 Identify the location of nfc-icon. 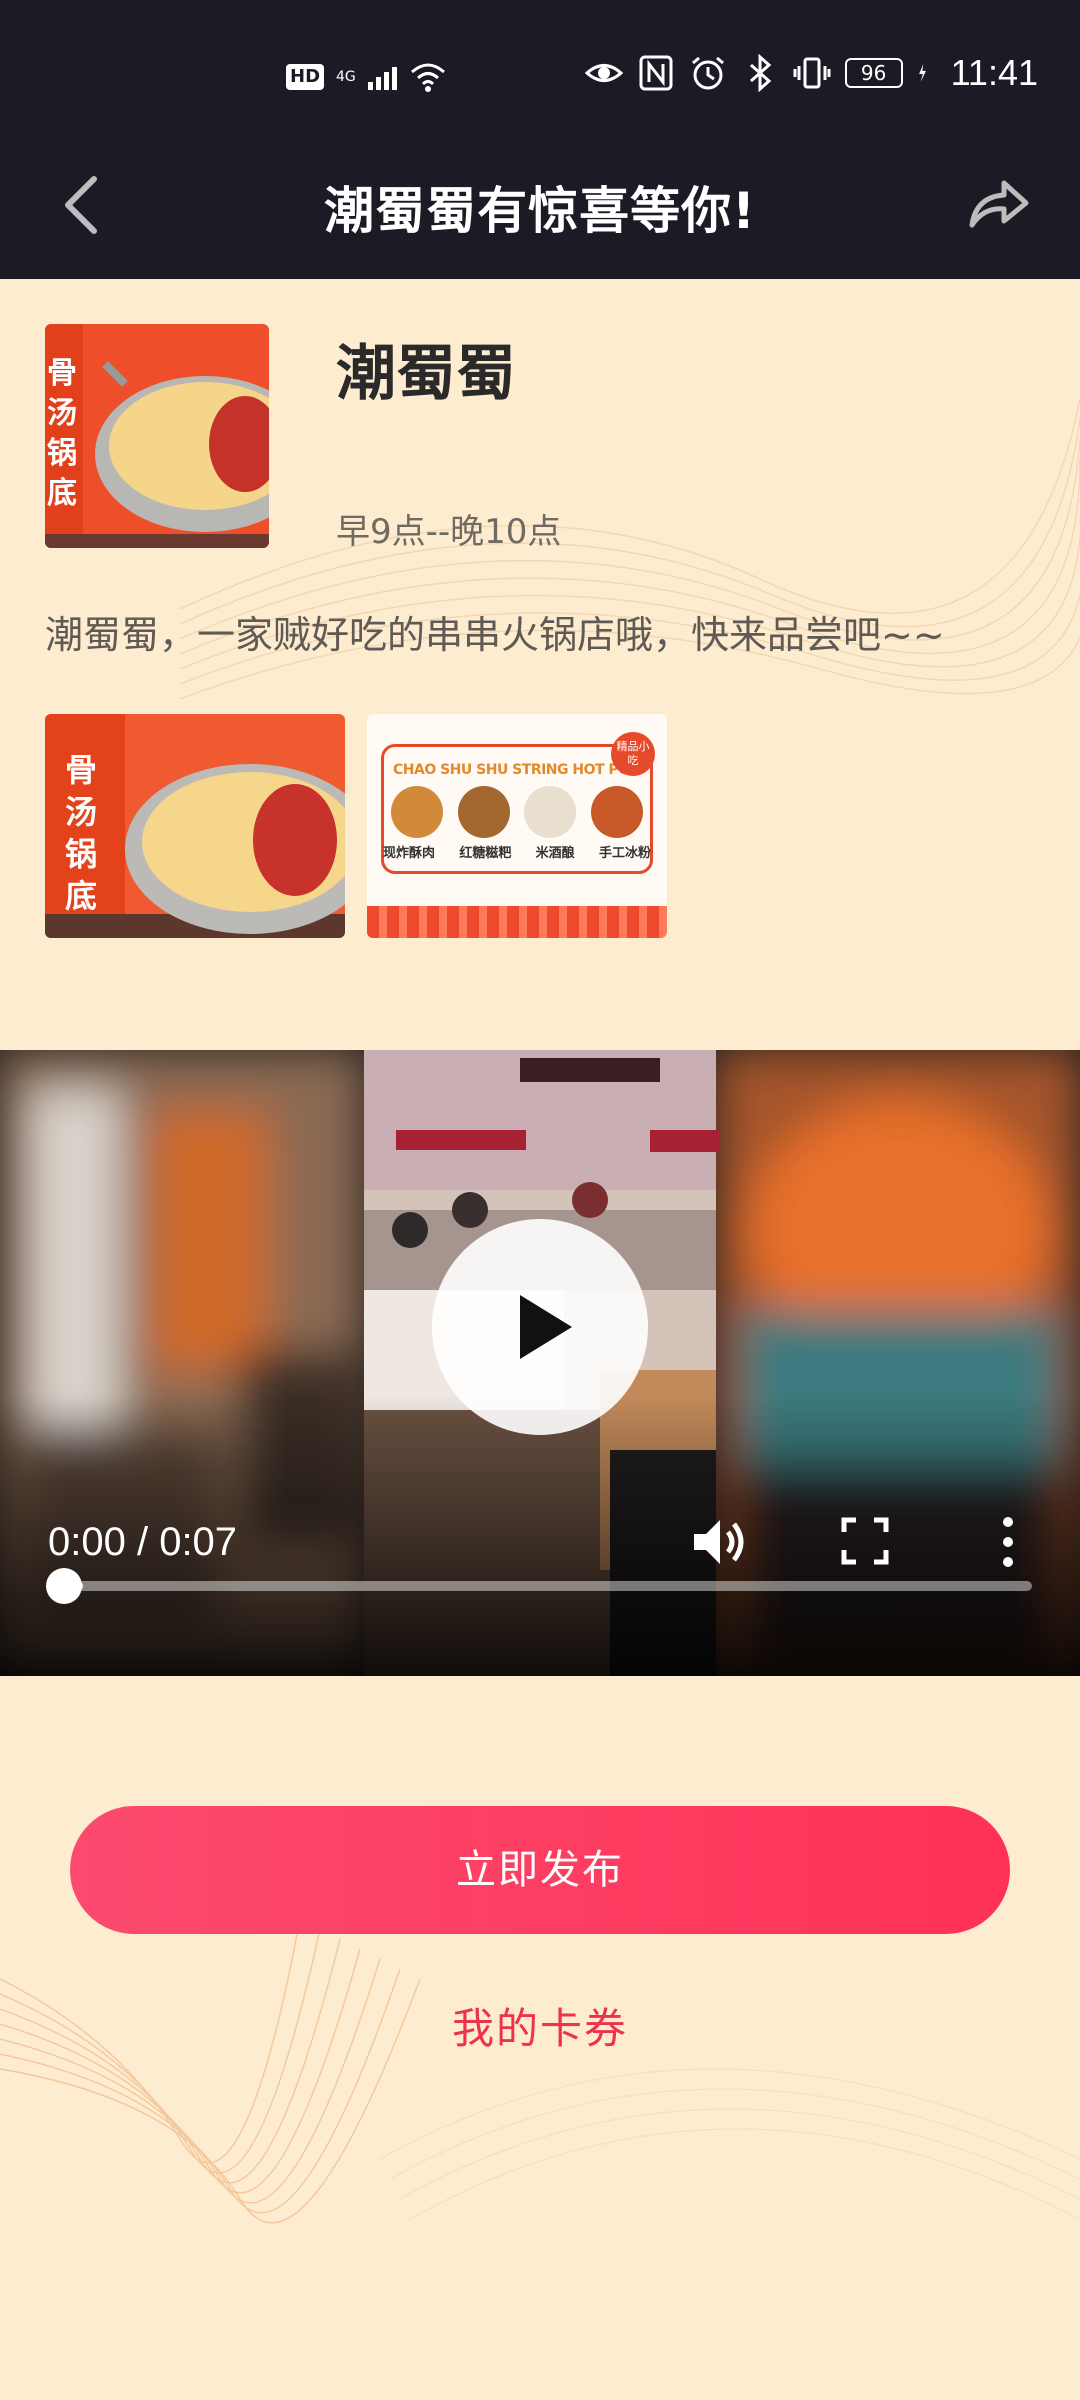
(656, 73).